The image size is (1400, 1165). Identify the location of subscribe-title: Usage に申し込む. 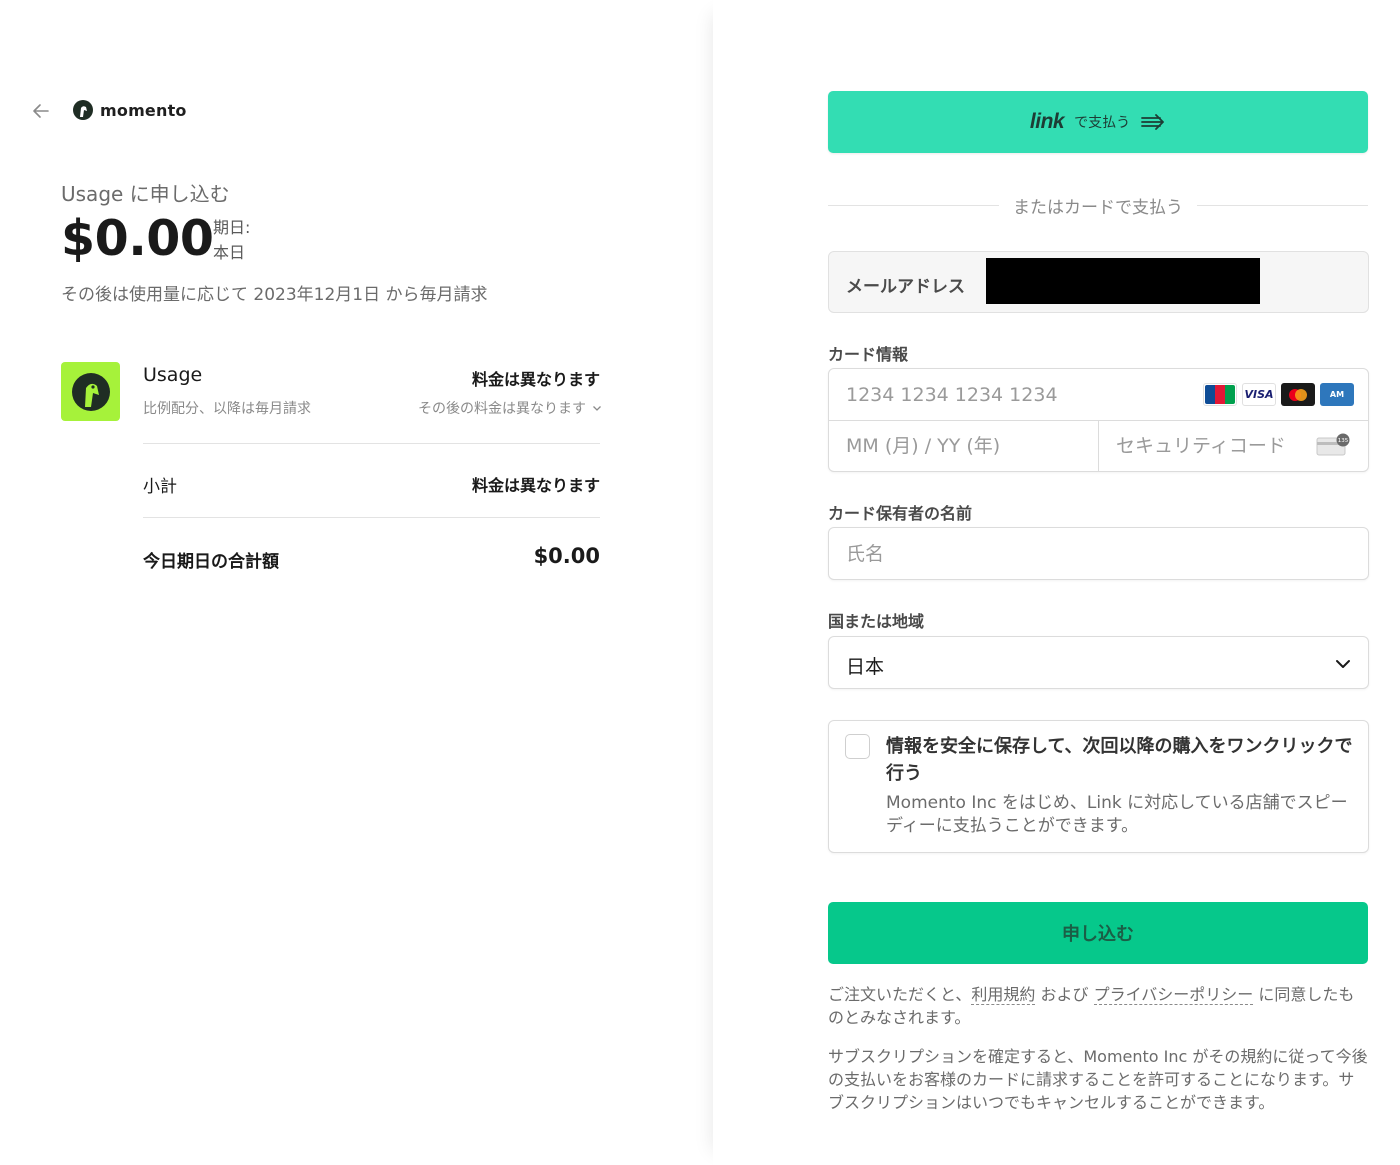
(145, 194).